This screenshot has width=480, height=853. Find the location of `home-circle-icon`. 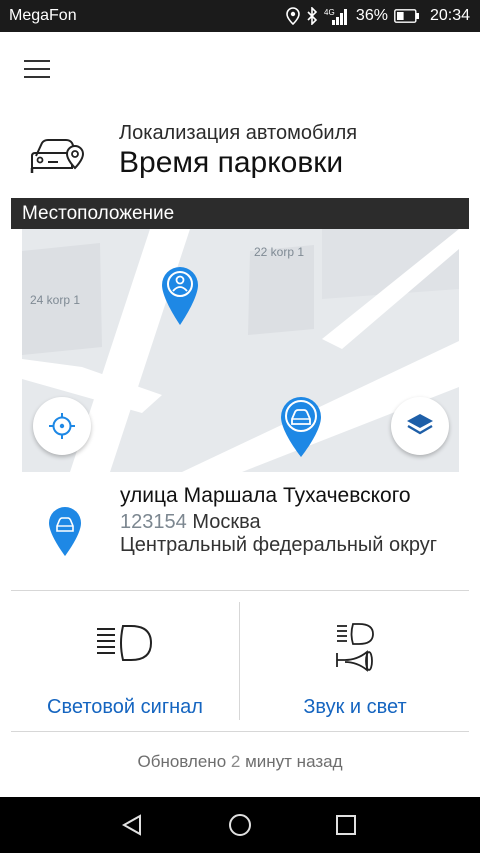

home-circle-icon is located at coordinates (240, 825).